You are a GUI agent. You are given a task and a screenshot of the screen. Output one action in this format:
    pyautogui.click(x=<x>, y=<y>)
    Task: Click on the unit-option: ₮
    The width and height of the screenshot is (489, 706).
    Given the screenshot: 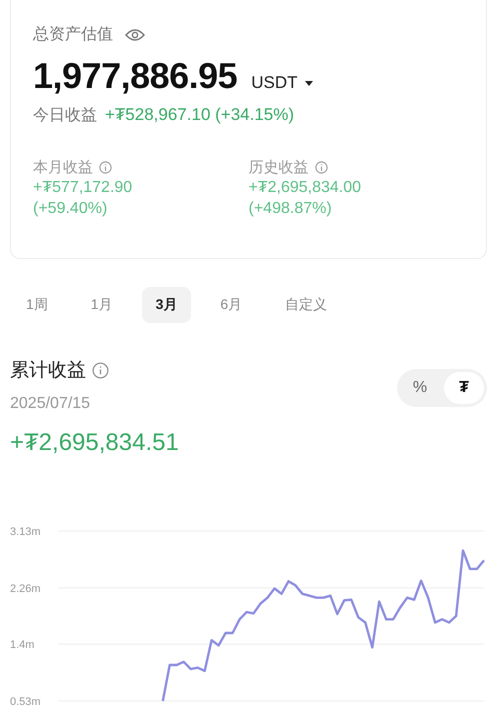 What is the action you would take?
    pyautogui.click(x=464, y=388)
    